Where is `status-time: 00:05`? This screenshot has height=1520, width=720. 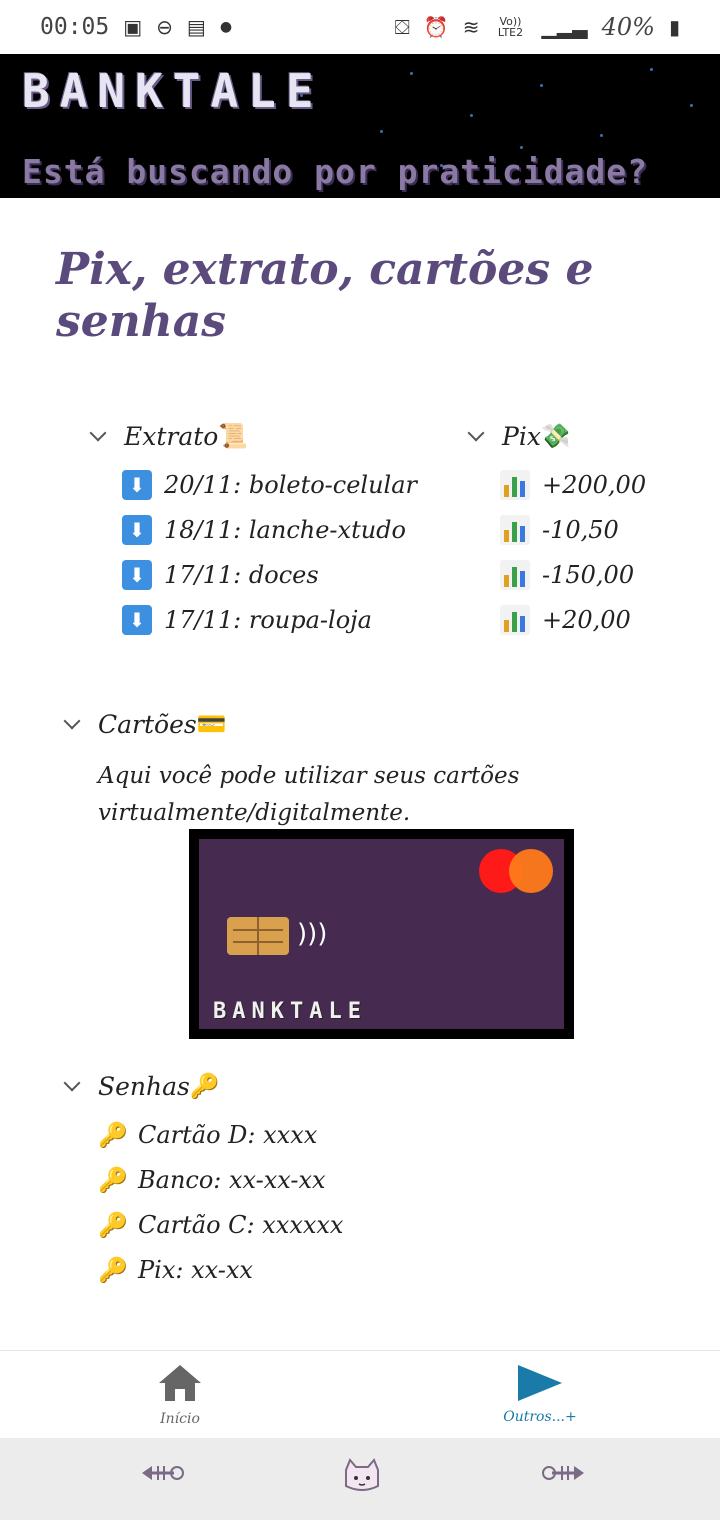
status-time: 00:05 is located at coordinates (75, 27).